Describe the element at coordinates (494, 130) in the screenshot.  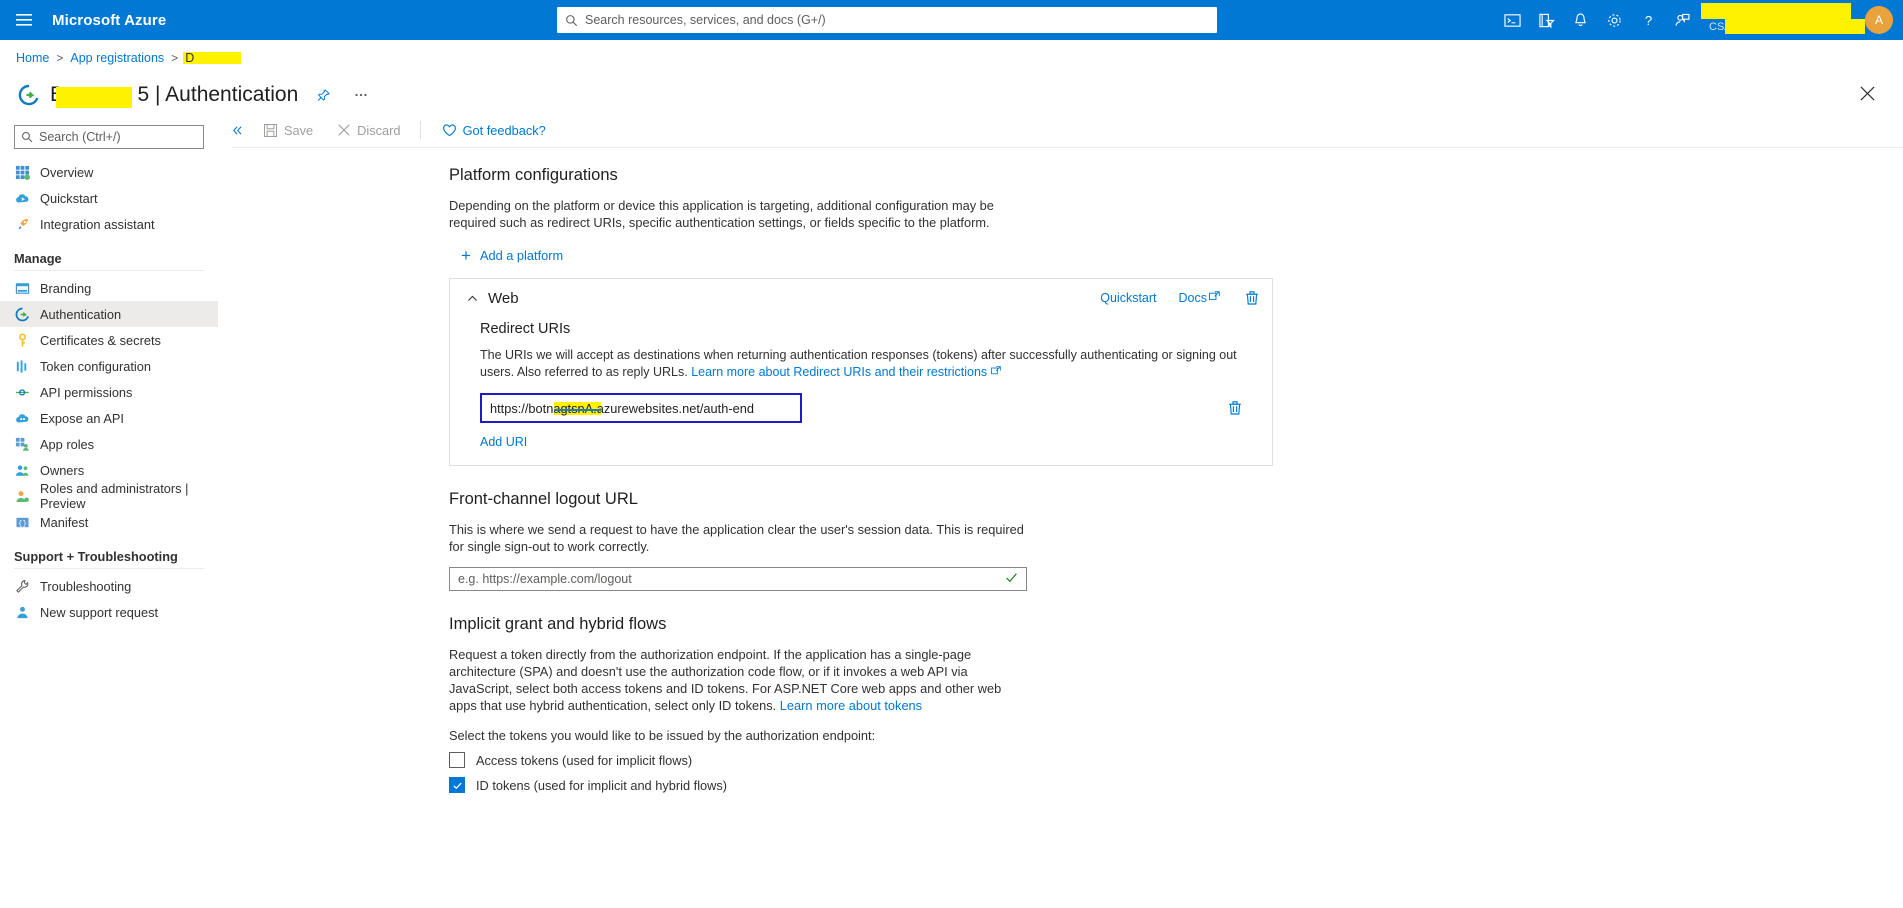
I see `got-feedback-button: Got feedback?` at that location.